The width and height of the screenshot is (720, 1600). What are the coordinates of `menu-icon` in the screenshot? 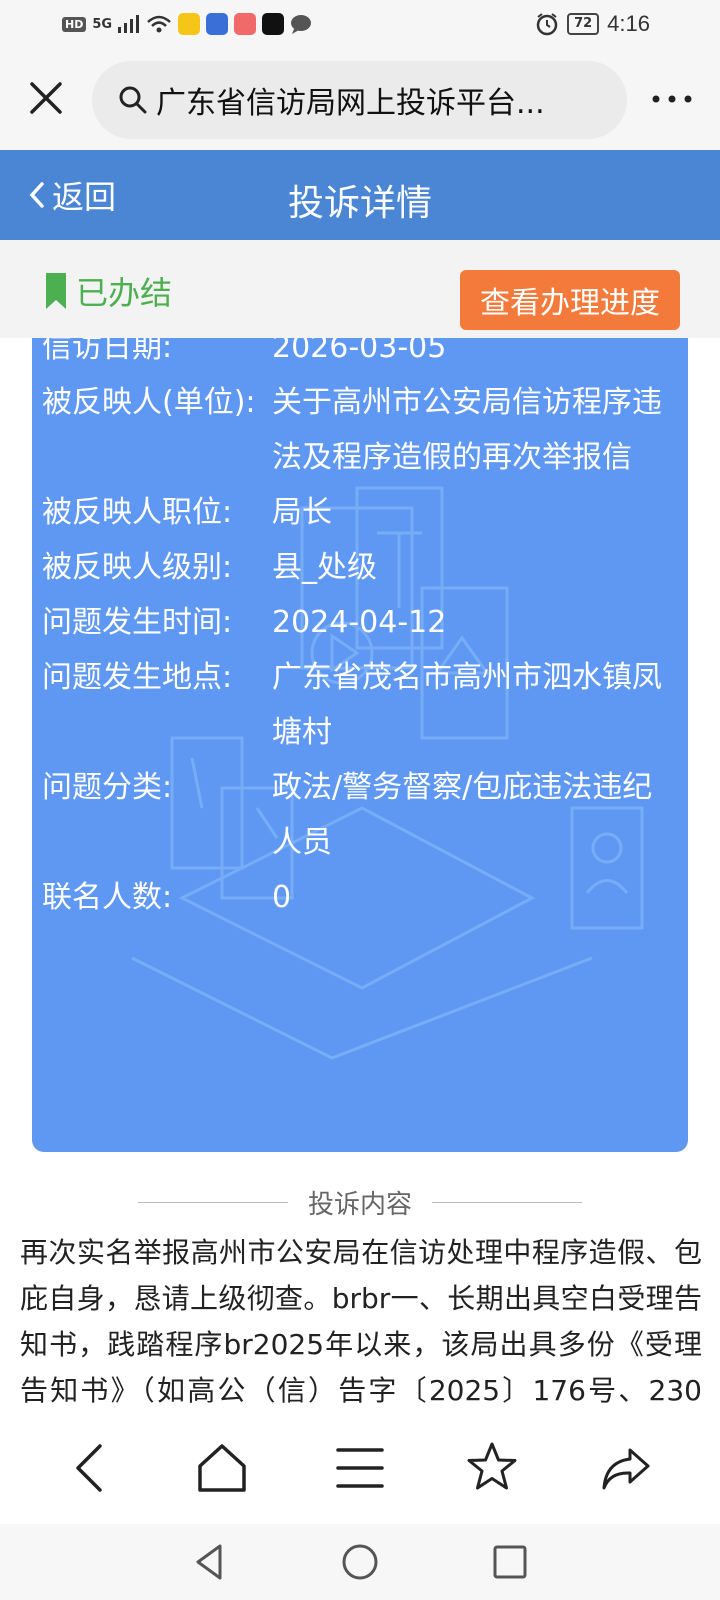 It's located at (360, 1468).